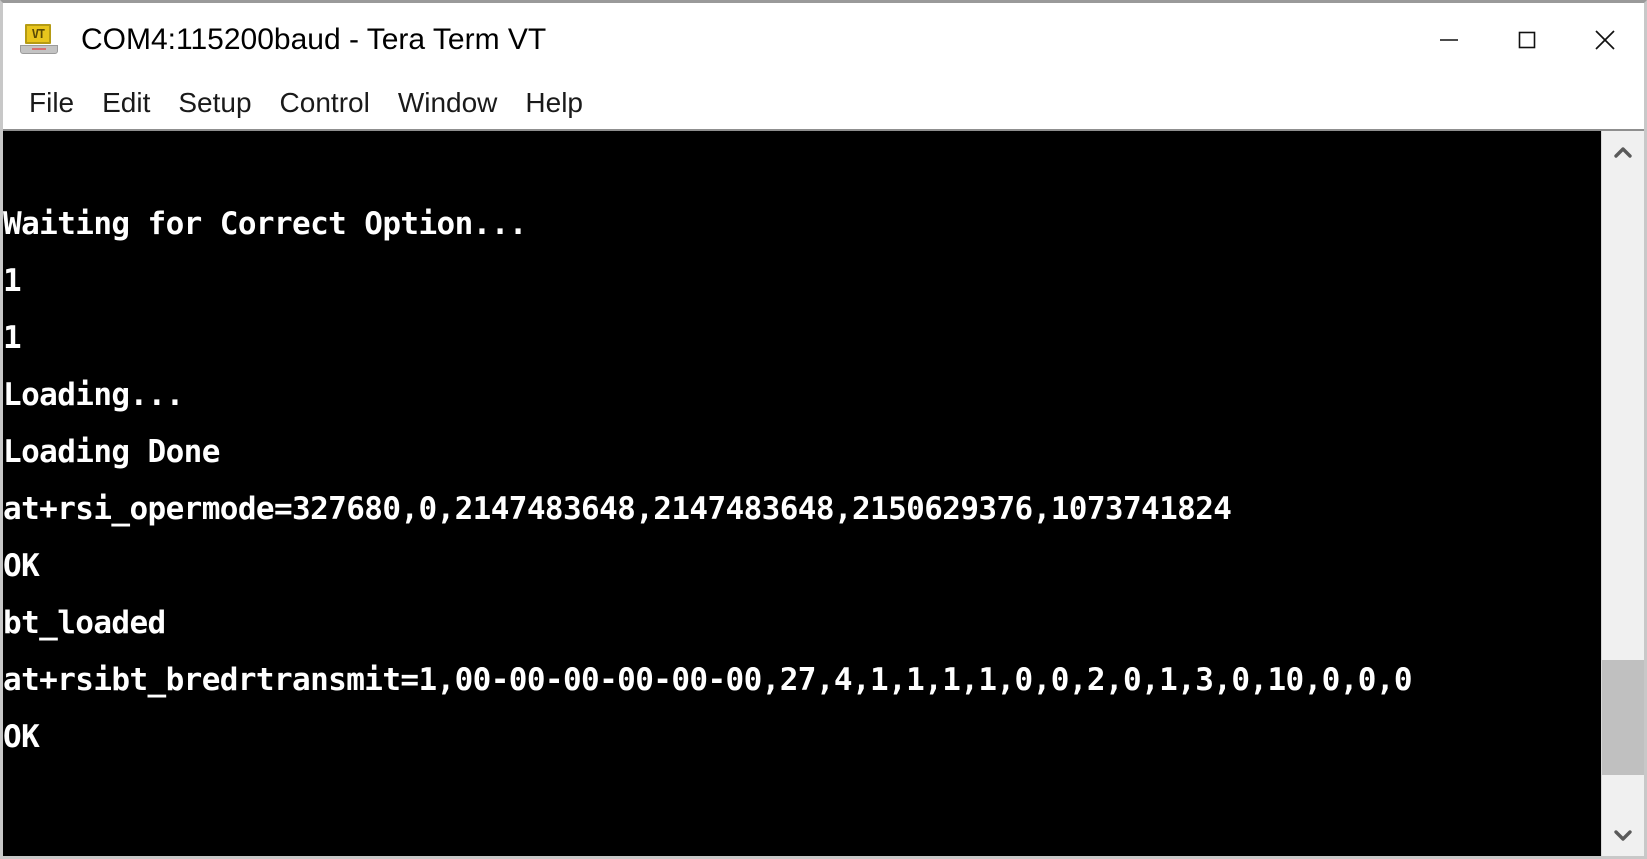 This screenshot has width=1647, height=859. I want to click on scrollbar-track, so click(1623, 493).